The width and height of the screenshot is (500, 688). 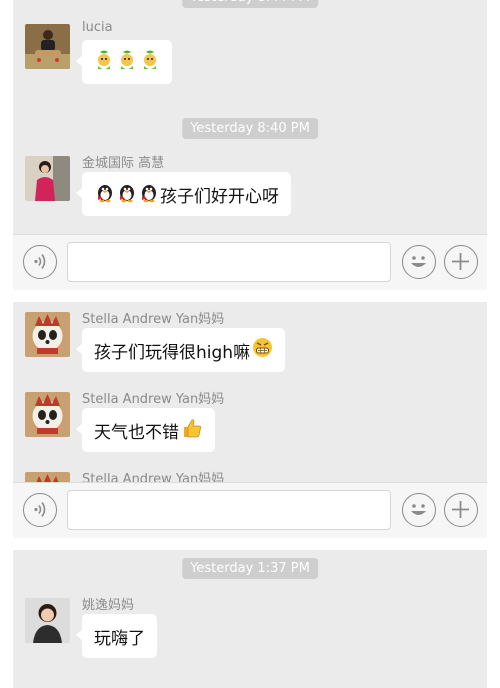 What do you see at coordinates (192, 430) in the screenshot?
I see `thumbs-up-emoji` at bounding box center [192, 430].